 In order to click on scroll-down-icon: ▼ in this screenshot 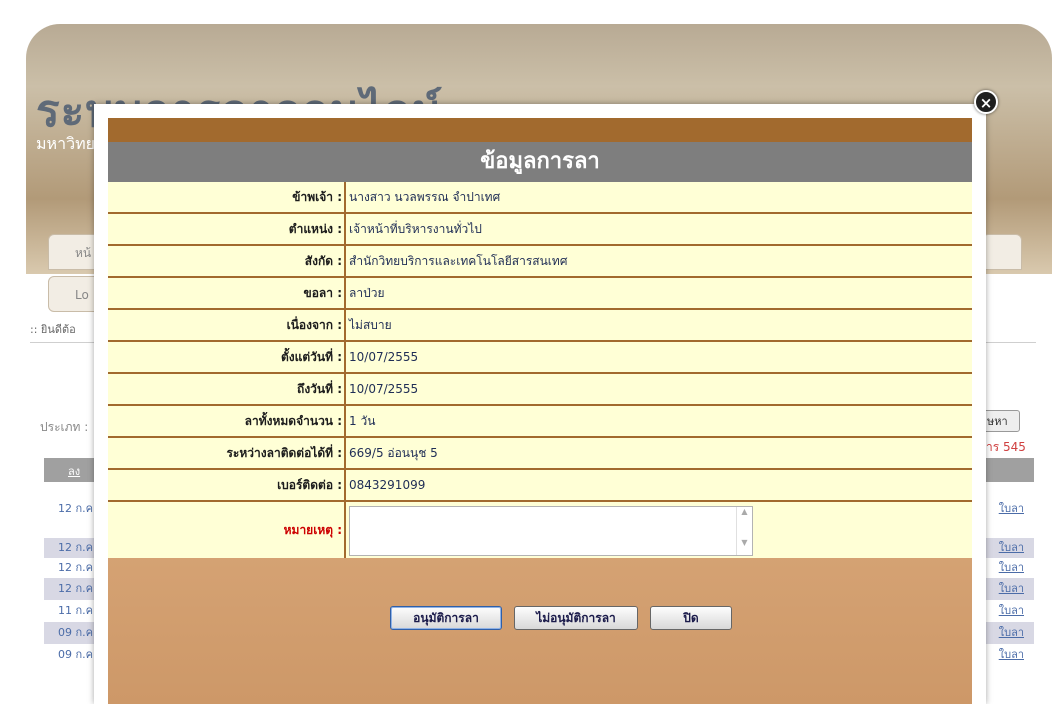, I will do `click(744, 542)`.